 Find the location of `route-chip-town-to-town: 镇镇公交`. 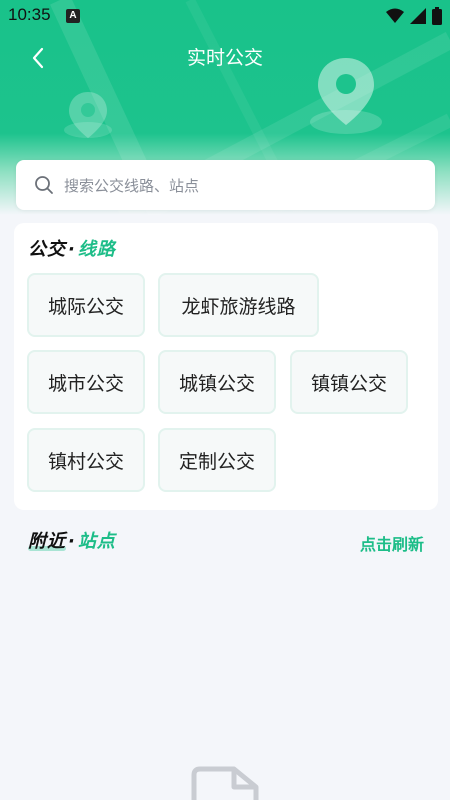

route-chip-town-to-town: 镇镇公交 is located at coordinates (349, 382).